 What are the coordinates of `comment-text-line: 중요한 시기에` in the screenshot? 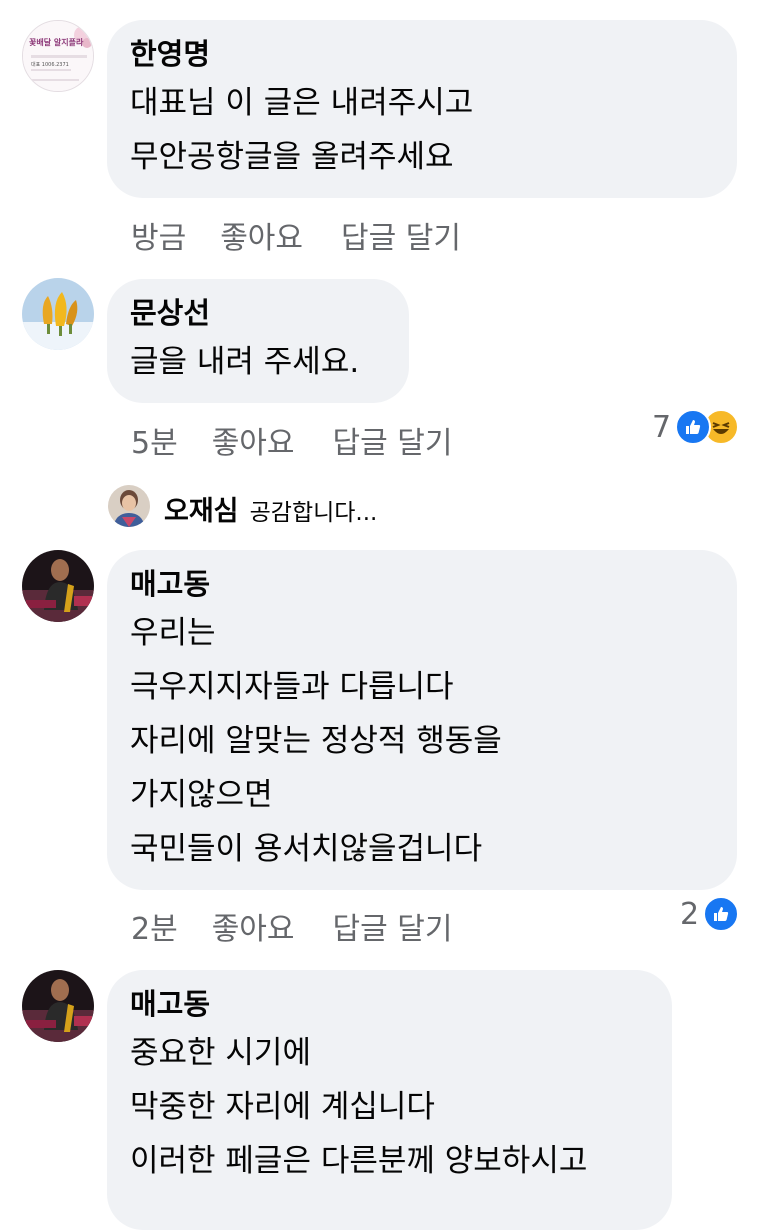 It's located at (220, 1053).